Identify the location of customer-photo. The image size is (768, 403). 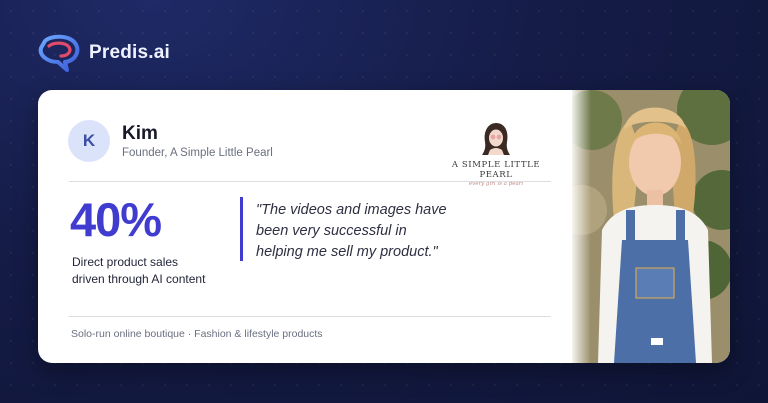
(651, 226).